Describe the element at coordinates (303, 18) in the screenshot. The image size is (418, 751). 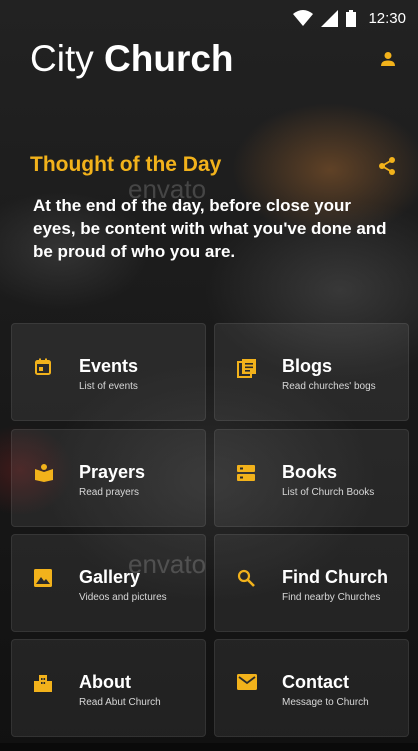
I see `wifi-icon` at that location.